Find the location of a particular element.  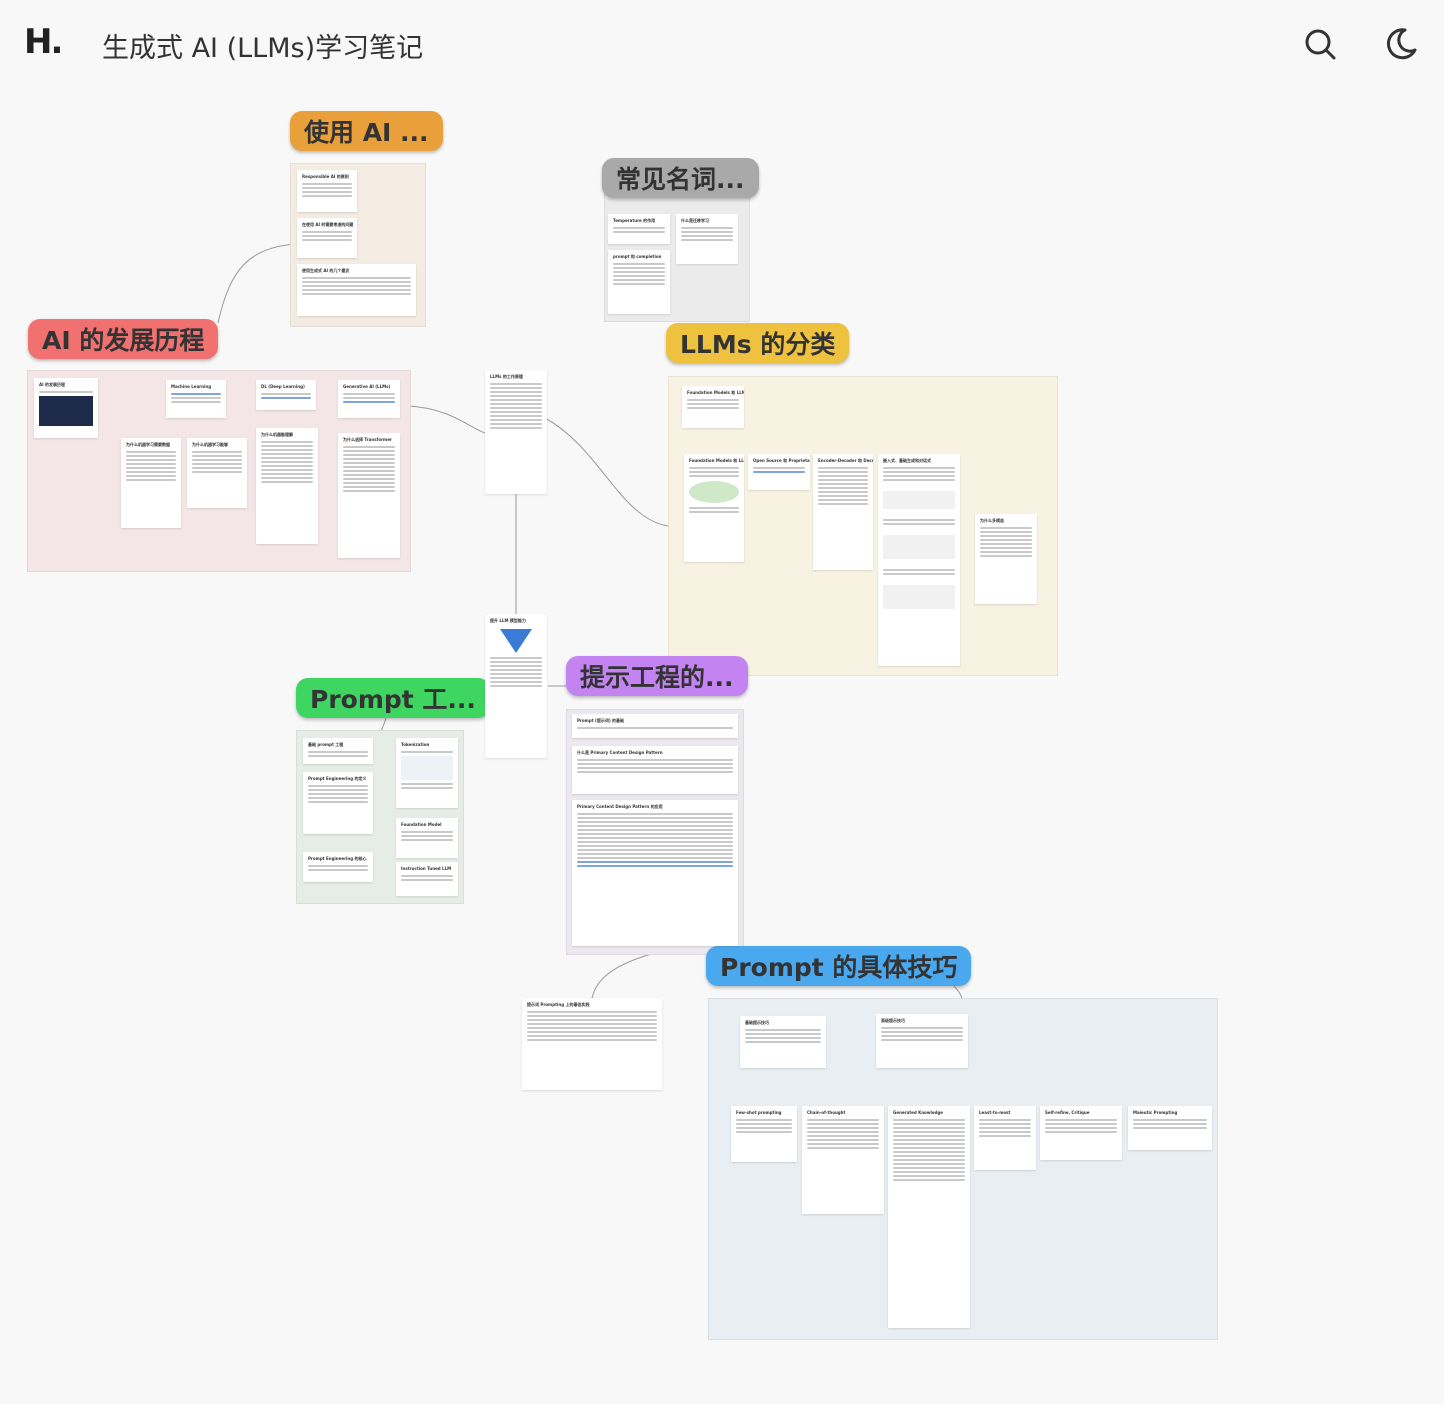

note-card: 在使用 AI 时需要考虑的问题 is located at coordinates (327, 238).